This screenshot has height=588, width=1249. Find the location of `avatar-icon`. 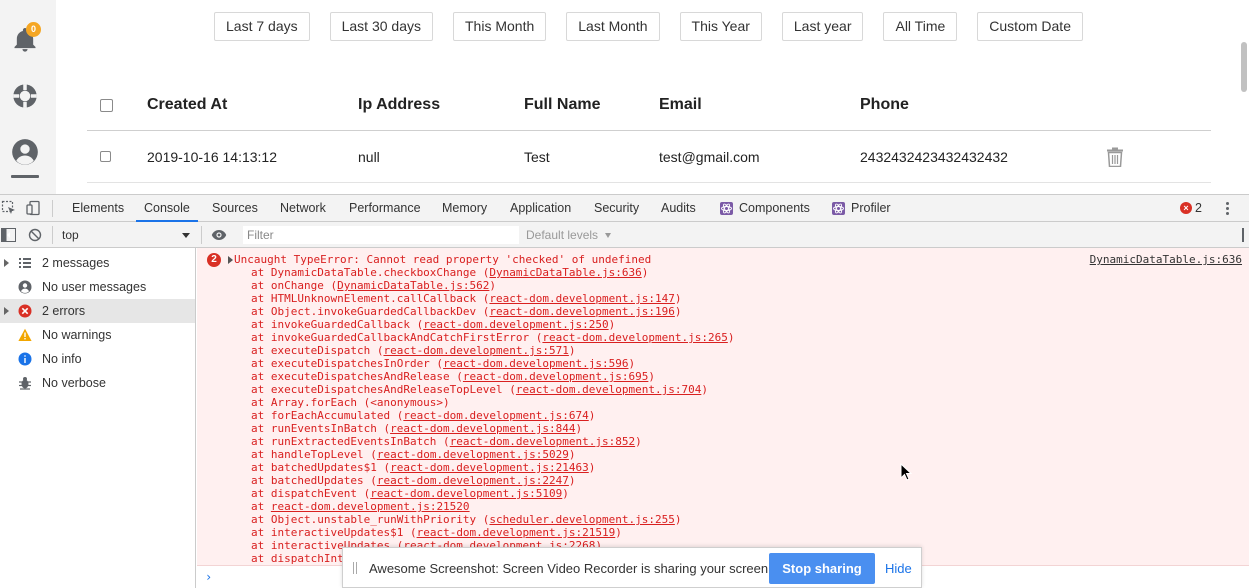

avatar-icon is located at coordinates (25, 152).